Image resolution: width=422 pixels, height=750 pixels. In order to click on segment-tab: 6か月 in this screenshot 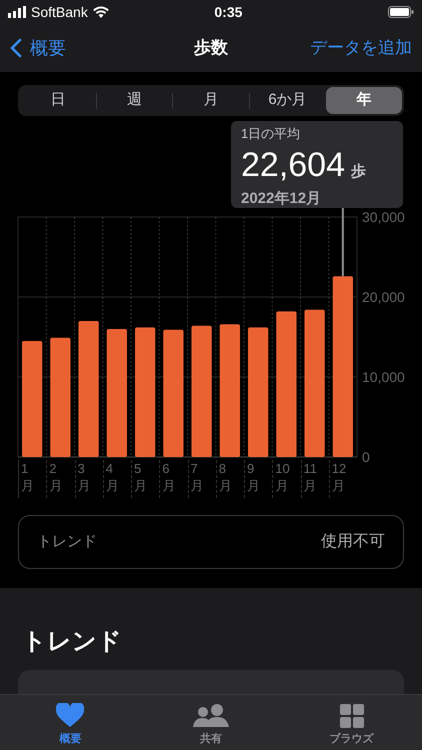, I will do `click(288, 100)`.